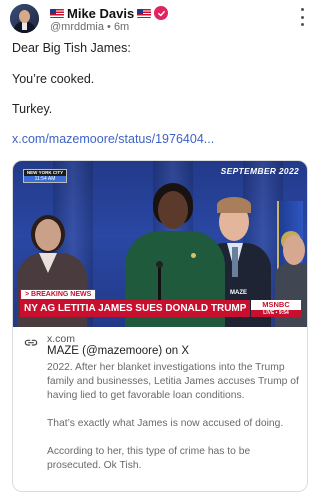 The width and height of the screenshot is (320, 500). What do you see at coordinates (276, 313) in the screenshot?
I see `live-indicator: LIVE • 9:54` at bounding box center [276, 313].